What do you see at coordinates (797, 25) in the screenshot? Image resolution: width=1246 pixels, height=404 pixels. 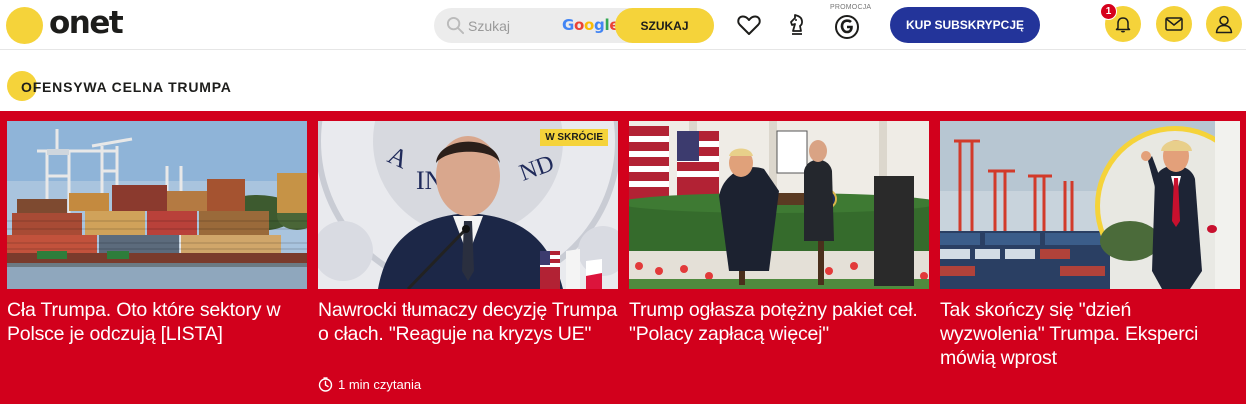 I see `chess-knight-icon` at bounding box center [797, 25].